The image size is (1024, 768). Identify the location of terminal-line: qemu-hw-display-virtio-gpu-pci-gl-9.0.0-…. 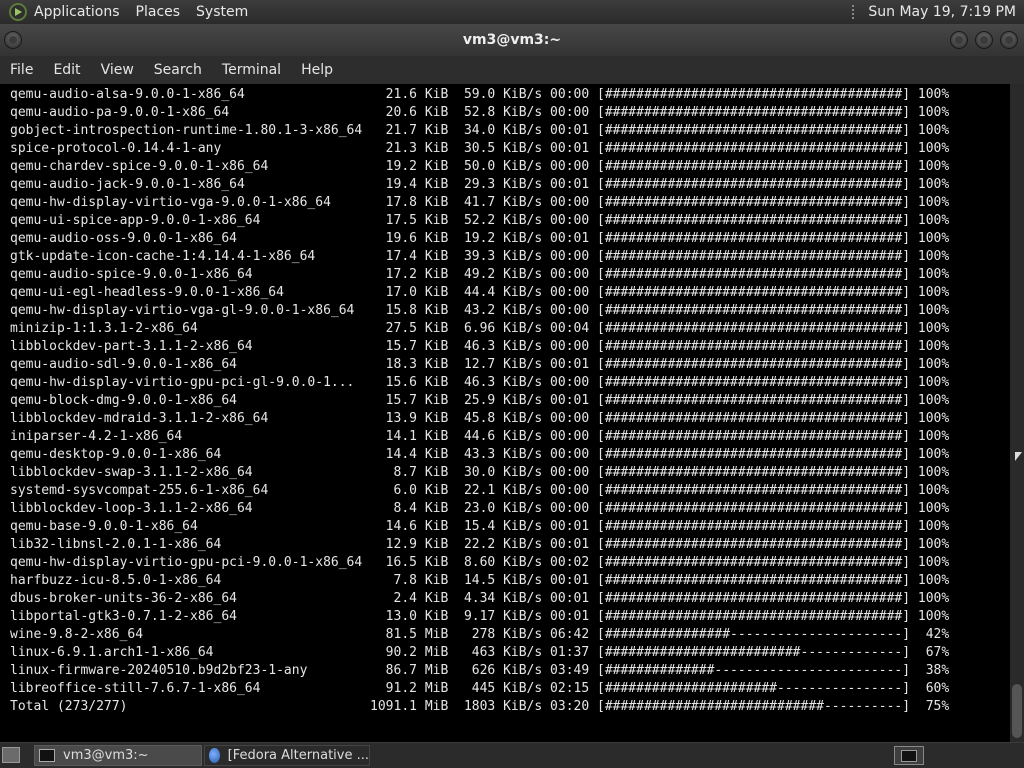
(480, 382).